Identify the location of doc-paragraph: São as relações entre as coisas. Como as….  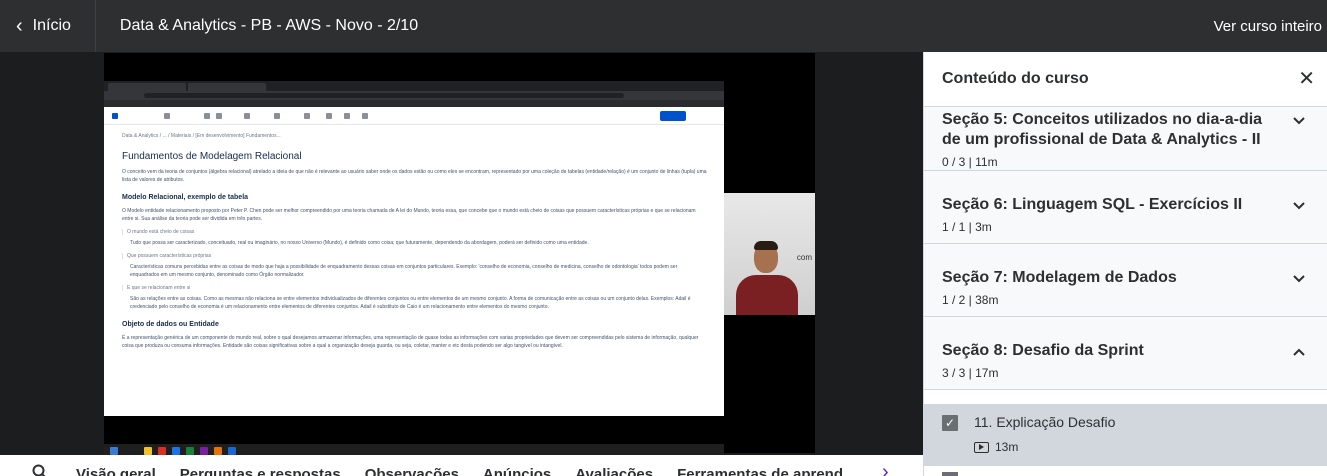
(410, 303).